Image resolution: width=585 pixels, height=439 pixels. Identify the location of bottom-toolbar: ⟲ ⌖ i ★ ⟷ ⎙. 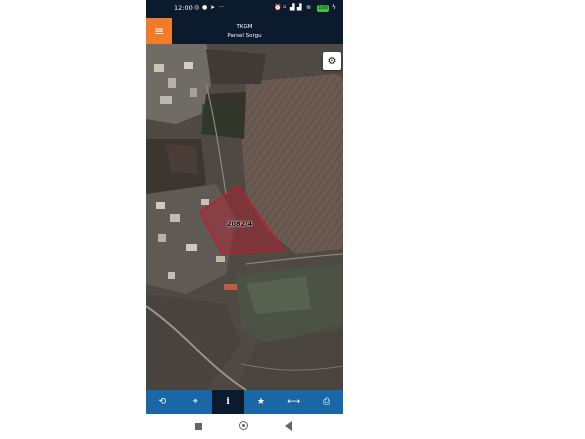
(244, 402).